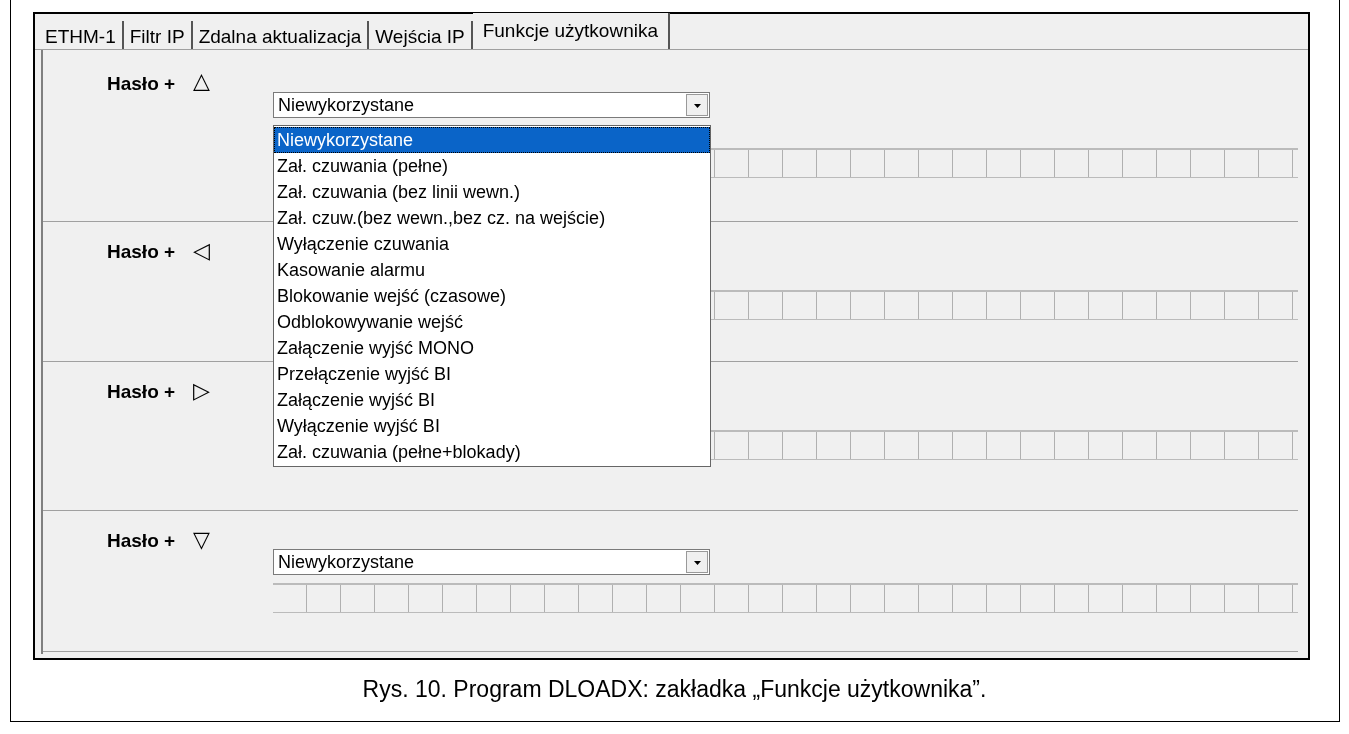 This screenshot has height=734, width=1349. I want to click on dropdown-item: Blokowanie wejść (czasowe), so click(492, 296).